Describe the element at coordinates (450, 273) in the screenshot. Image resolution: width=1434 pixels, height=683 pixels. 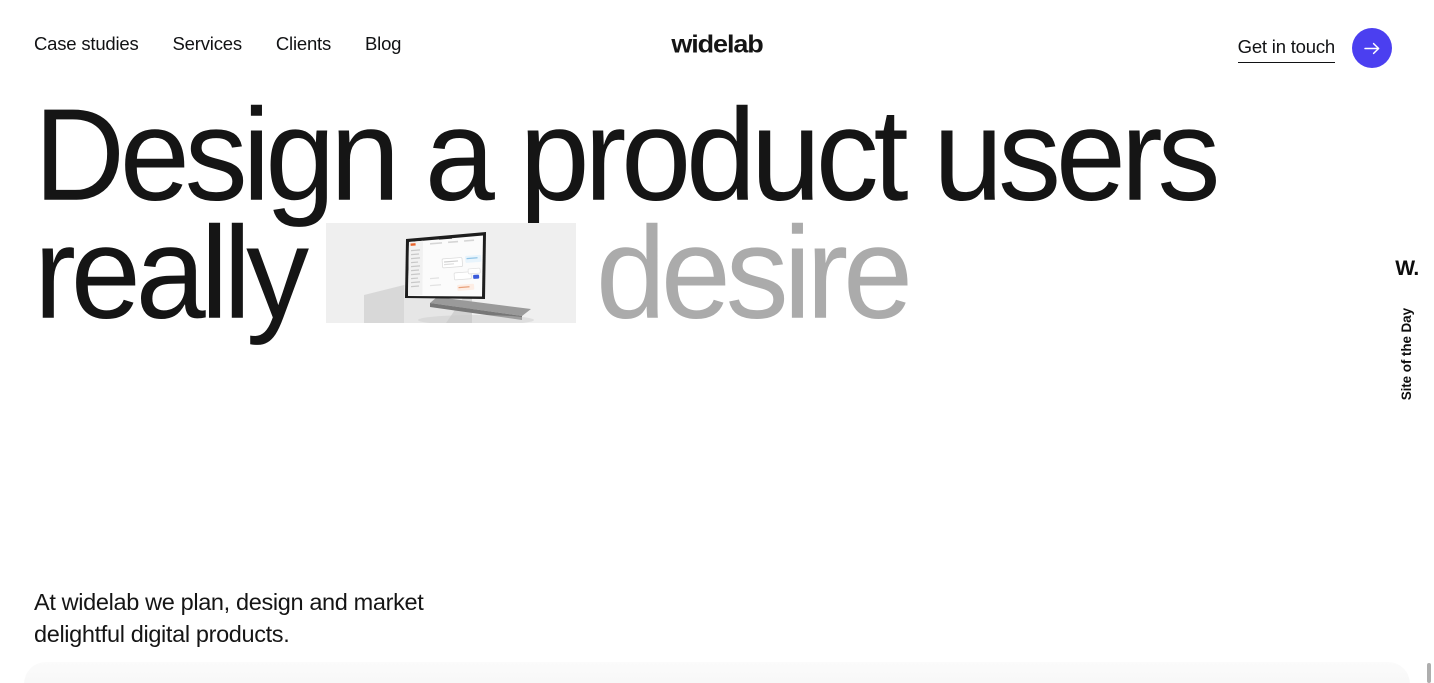
I see `hero-media-laptop` at that location.